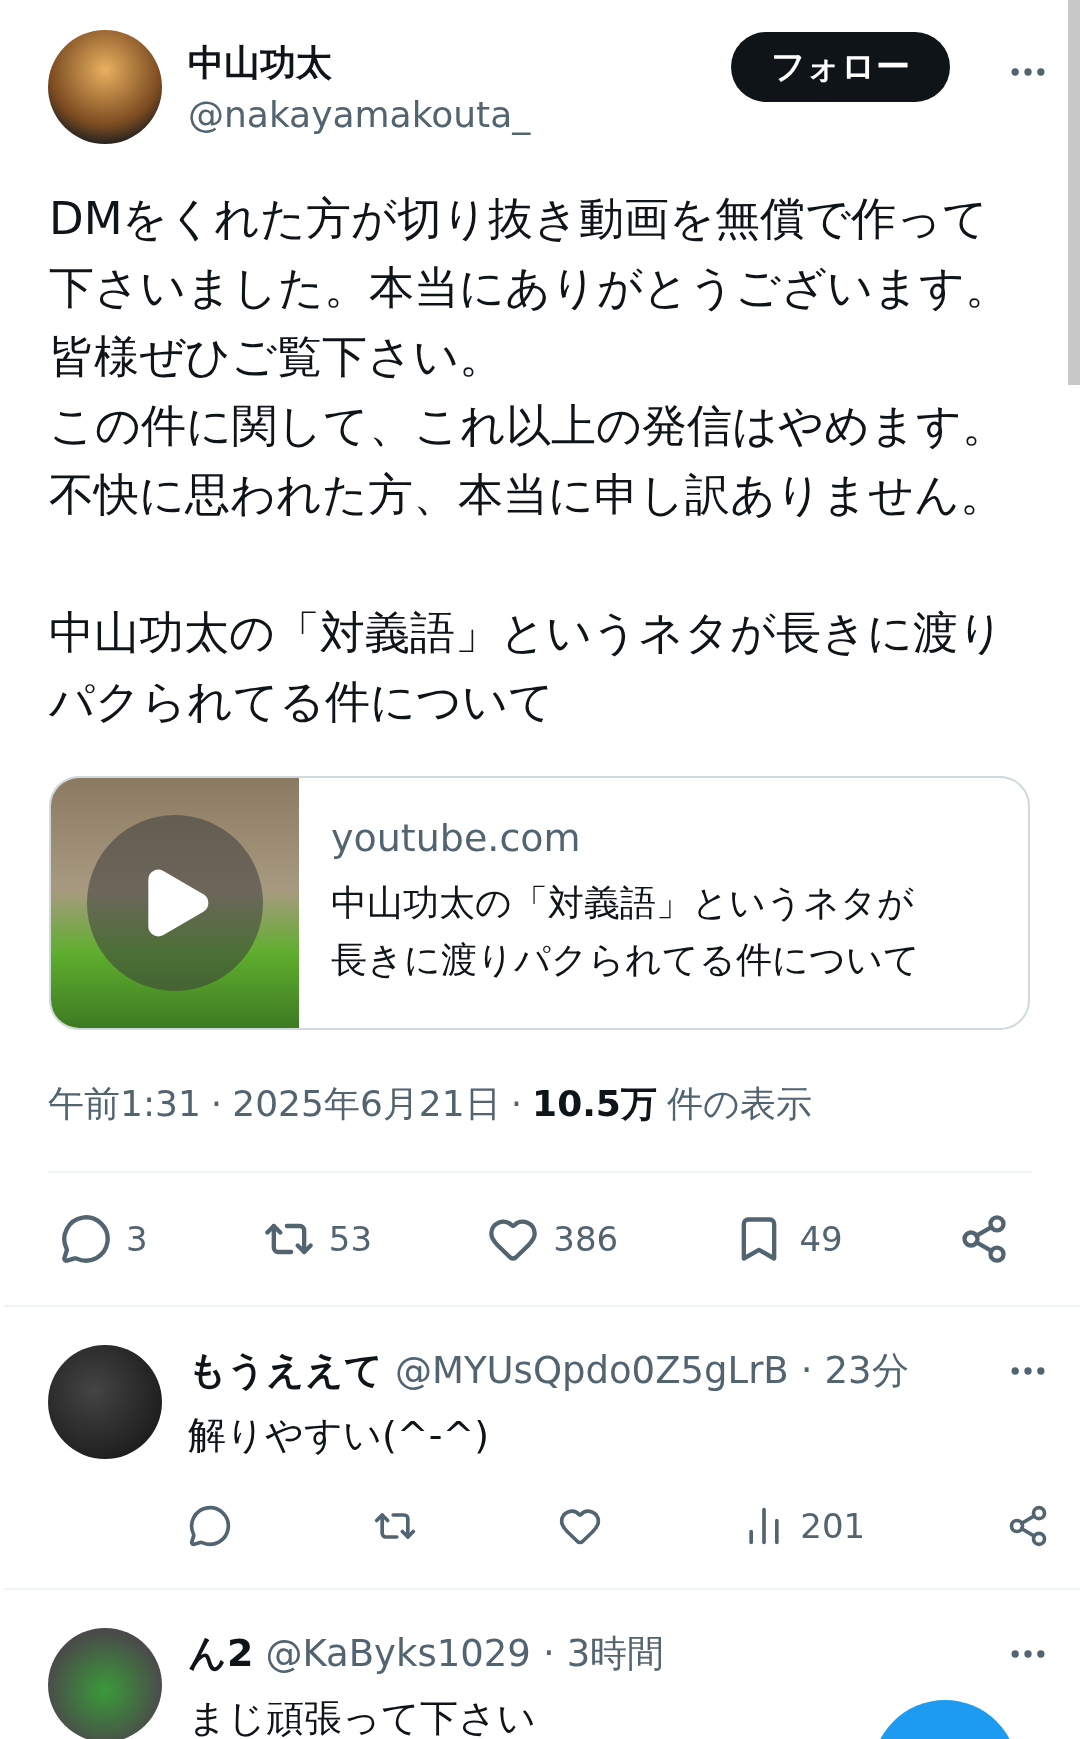 This screenshot has height=1739, width=1080. I want to click on reply-author-name: ん2, so click(221, 1653).